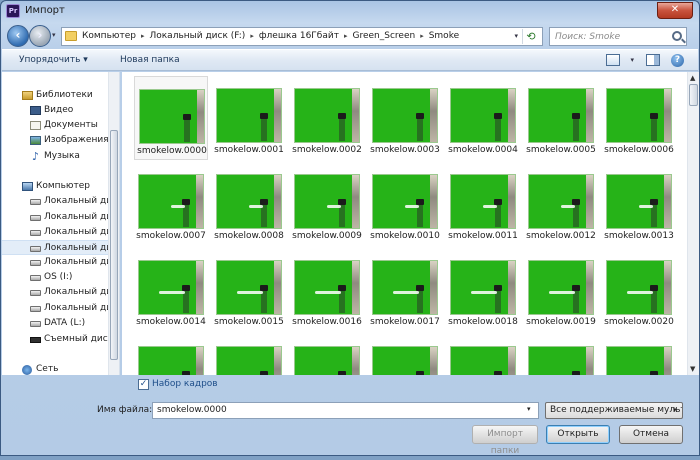 The height and width of the screenshot is (460, 700). What do you see at coordinates (55, 186) in the screenshot?
I see `sidebar-item: Компьютер` at bounding box center [55, 186].